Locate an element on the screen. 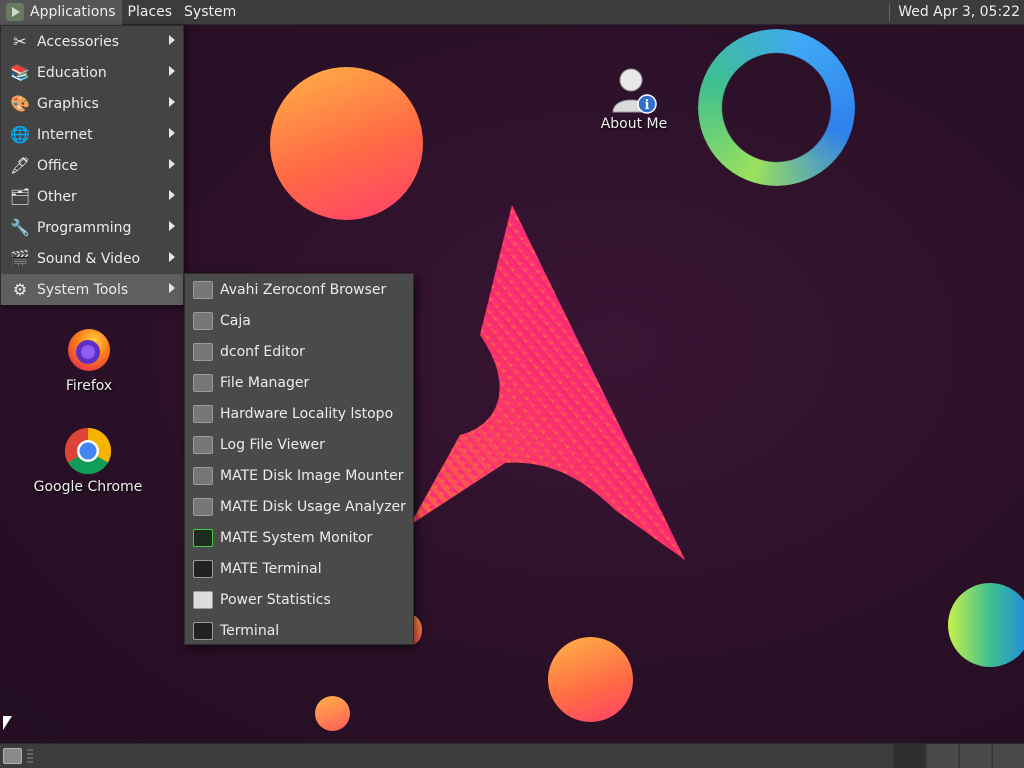  mate-logo-icon is located at coordinates (15, 12).